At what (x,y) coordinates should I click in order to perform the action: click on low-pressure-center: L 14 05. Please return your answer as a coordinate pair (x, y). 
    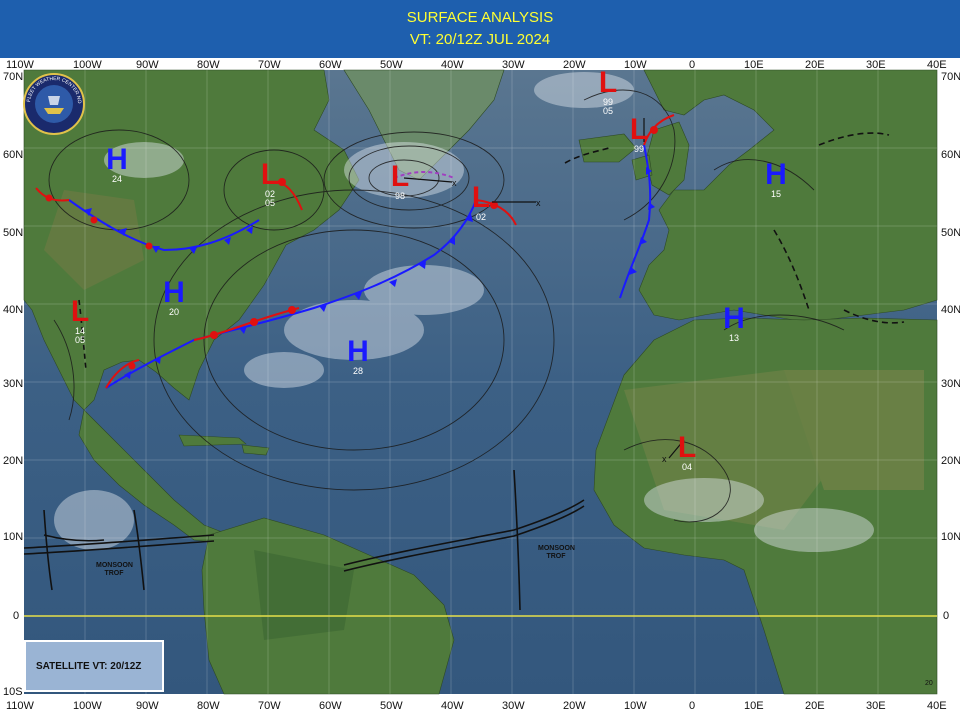
    Looking at the image, I should click on (80, 321).